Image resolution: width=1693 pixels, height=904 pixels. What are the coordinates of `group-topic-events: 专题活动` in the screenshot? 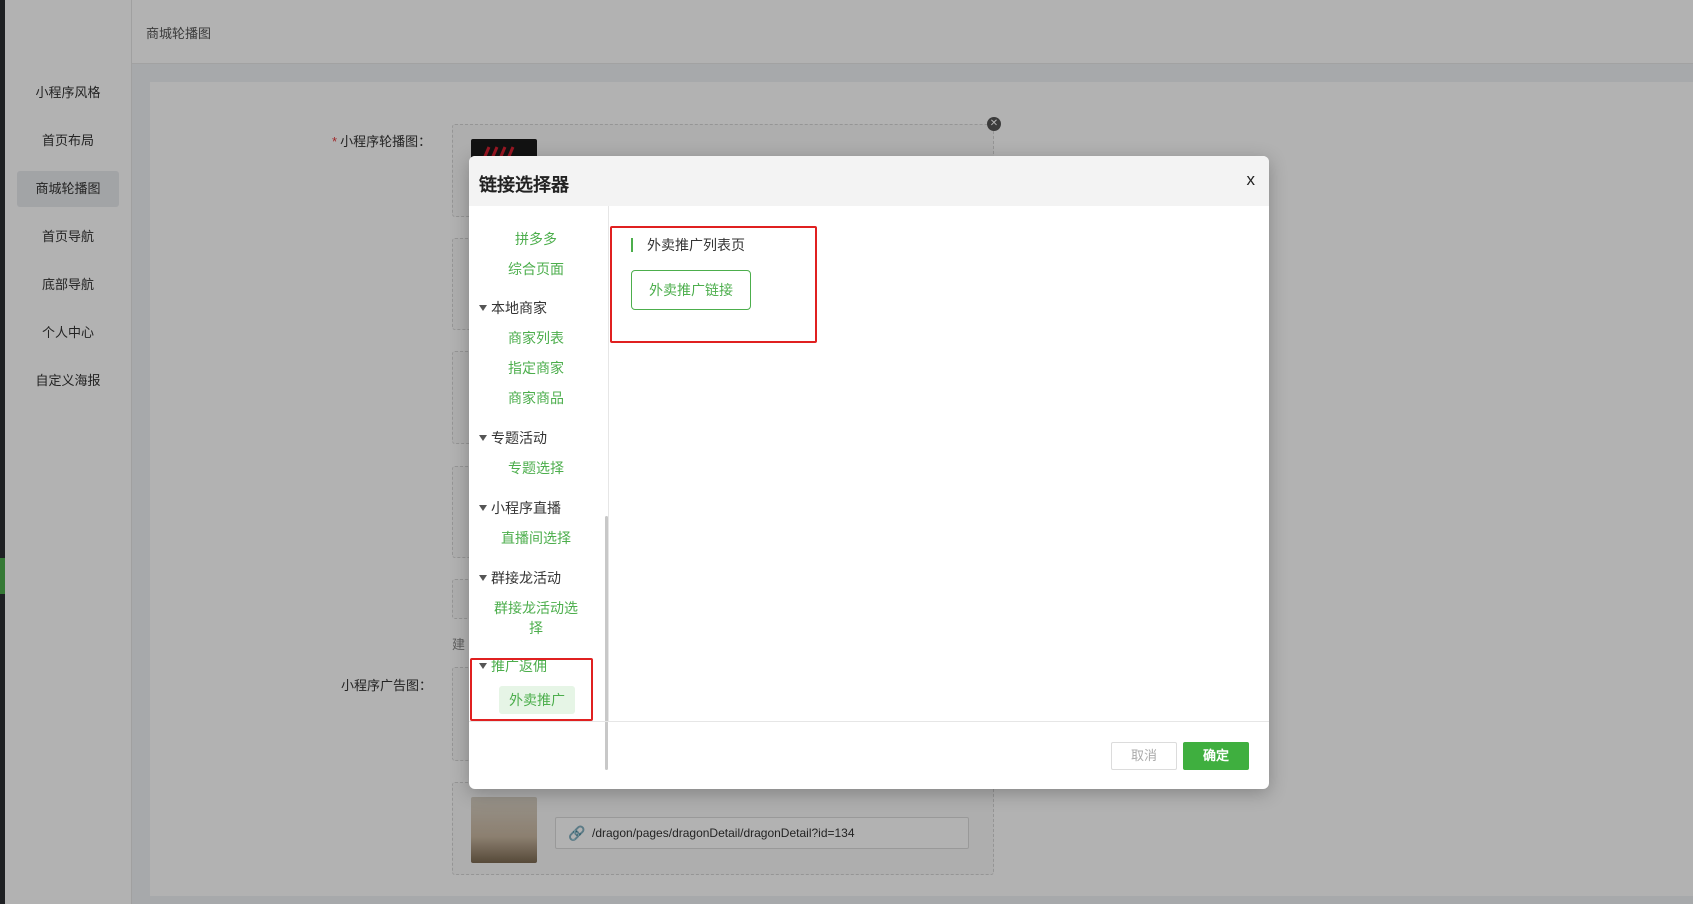 It's located at (513, 438).